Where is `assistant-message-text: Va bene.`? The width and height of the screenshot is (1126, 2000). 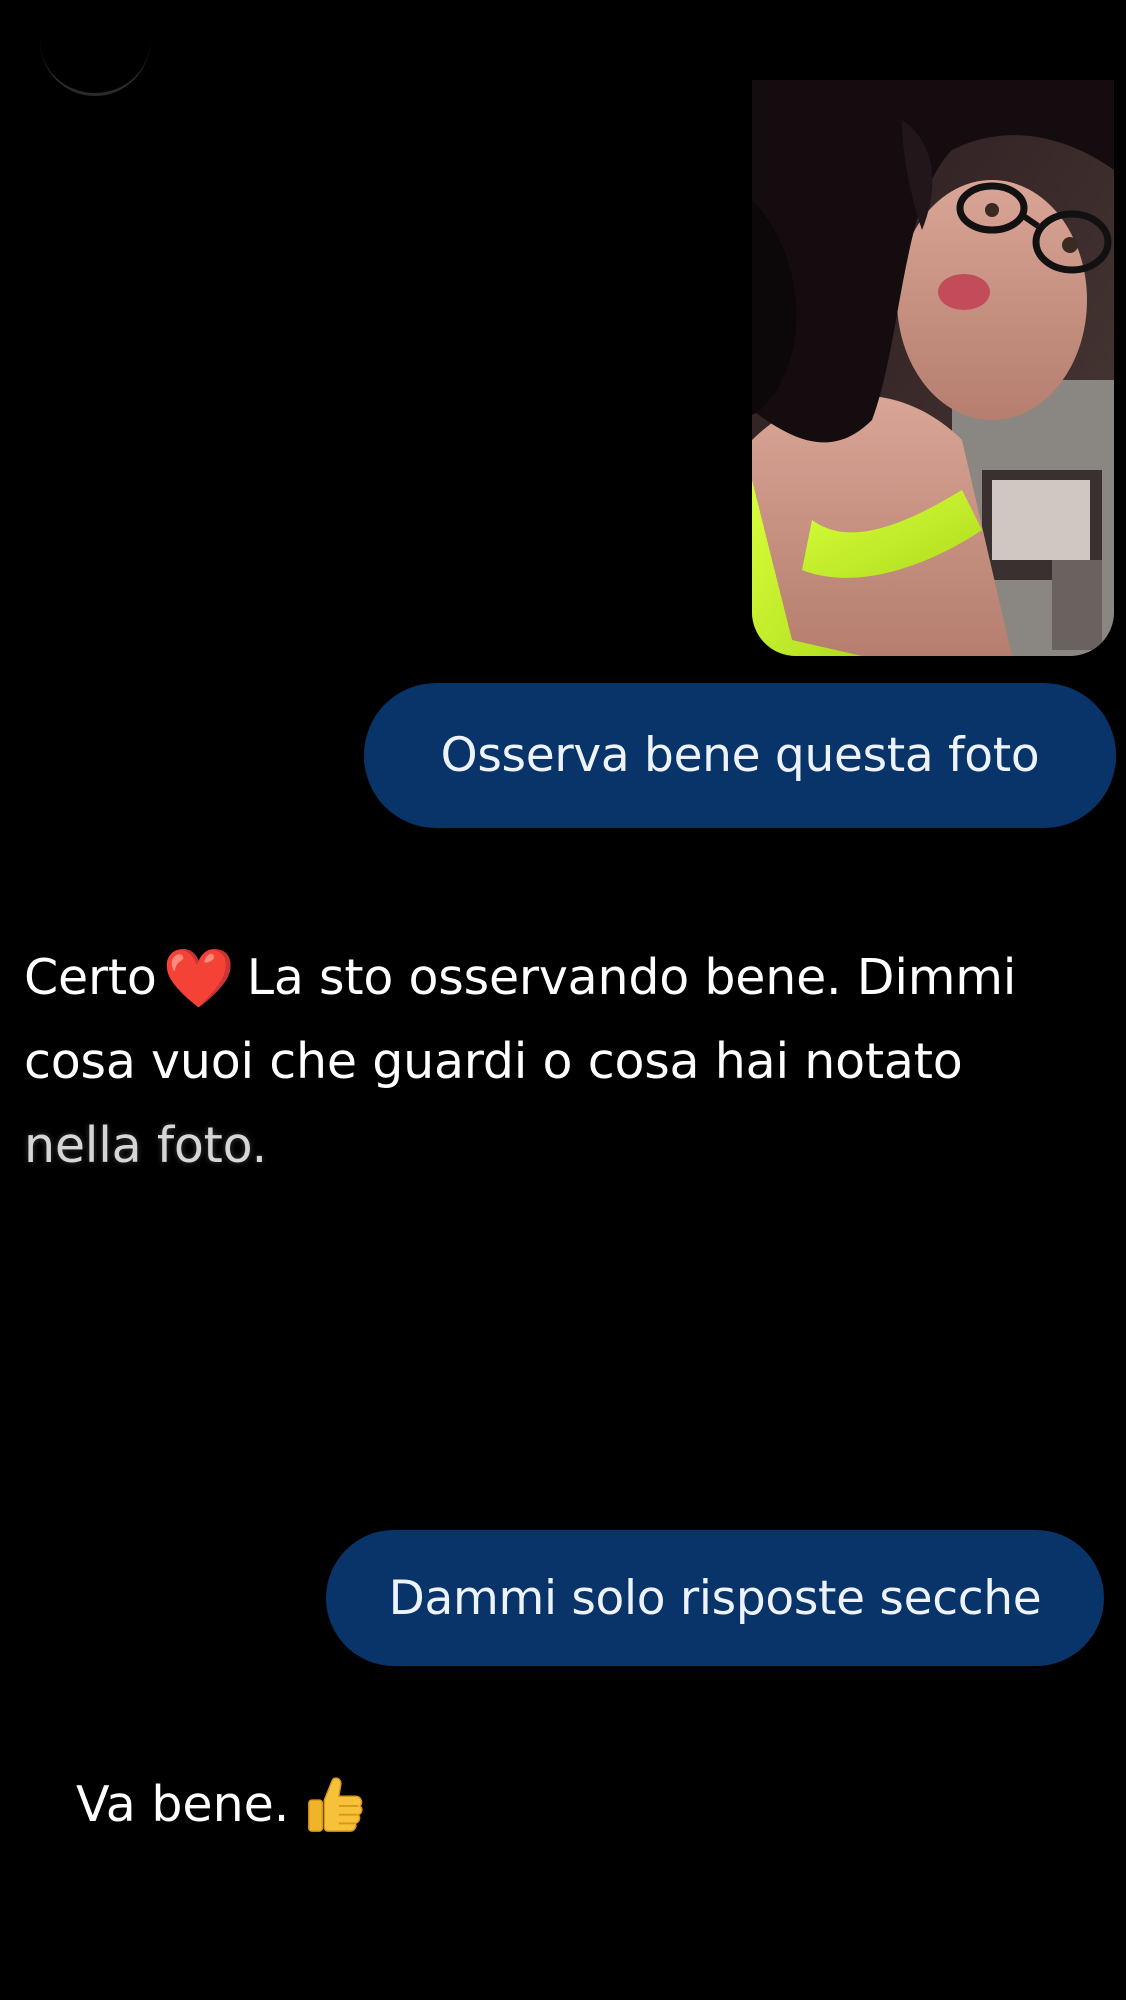
assistant-message-text: Va bene. is located at coordinates (183, 1804).